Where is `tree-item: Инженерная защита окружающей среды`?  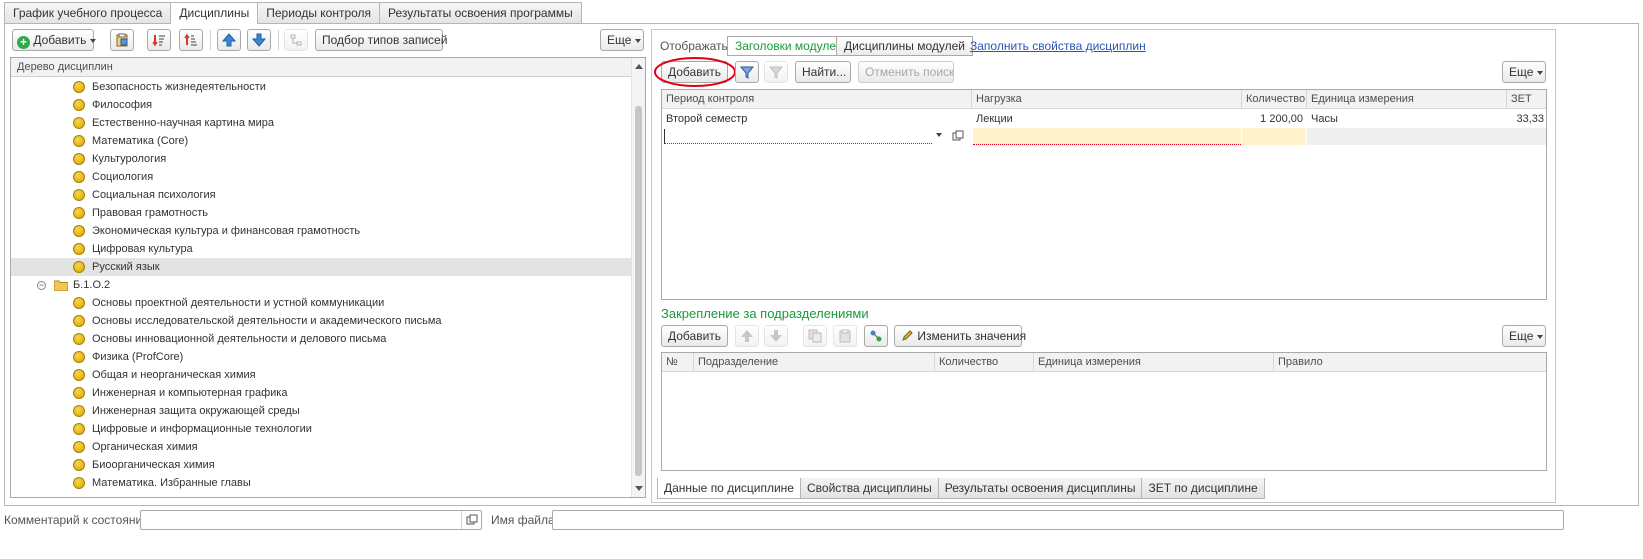 tree-item: Инженерная защита окружающей среды is located at coordinates (321, 411).